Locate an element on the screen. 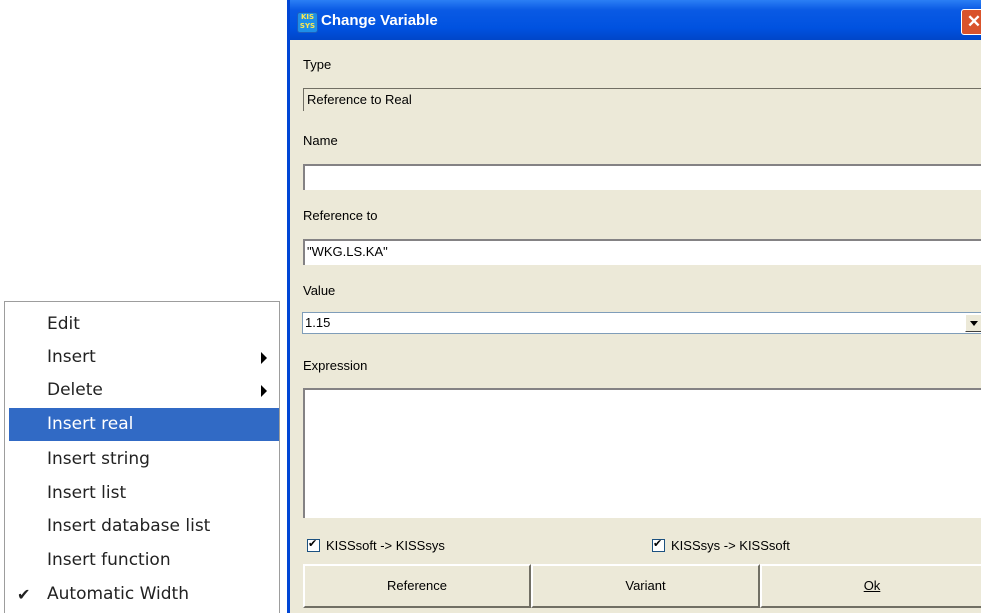 The image size is (981, 613). menu-item-label: Edit is located at coordinates (63, 324).